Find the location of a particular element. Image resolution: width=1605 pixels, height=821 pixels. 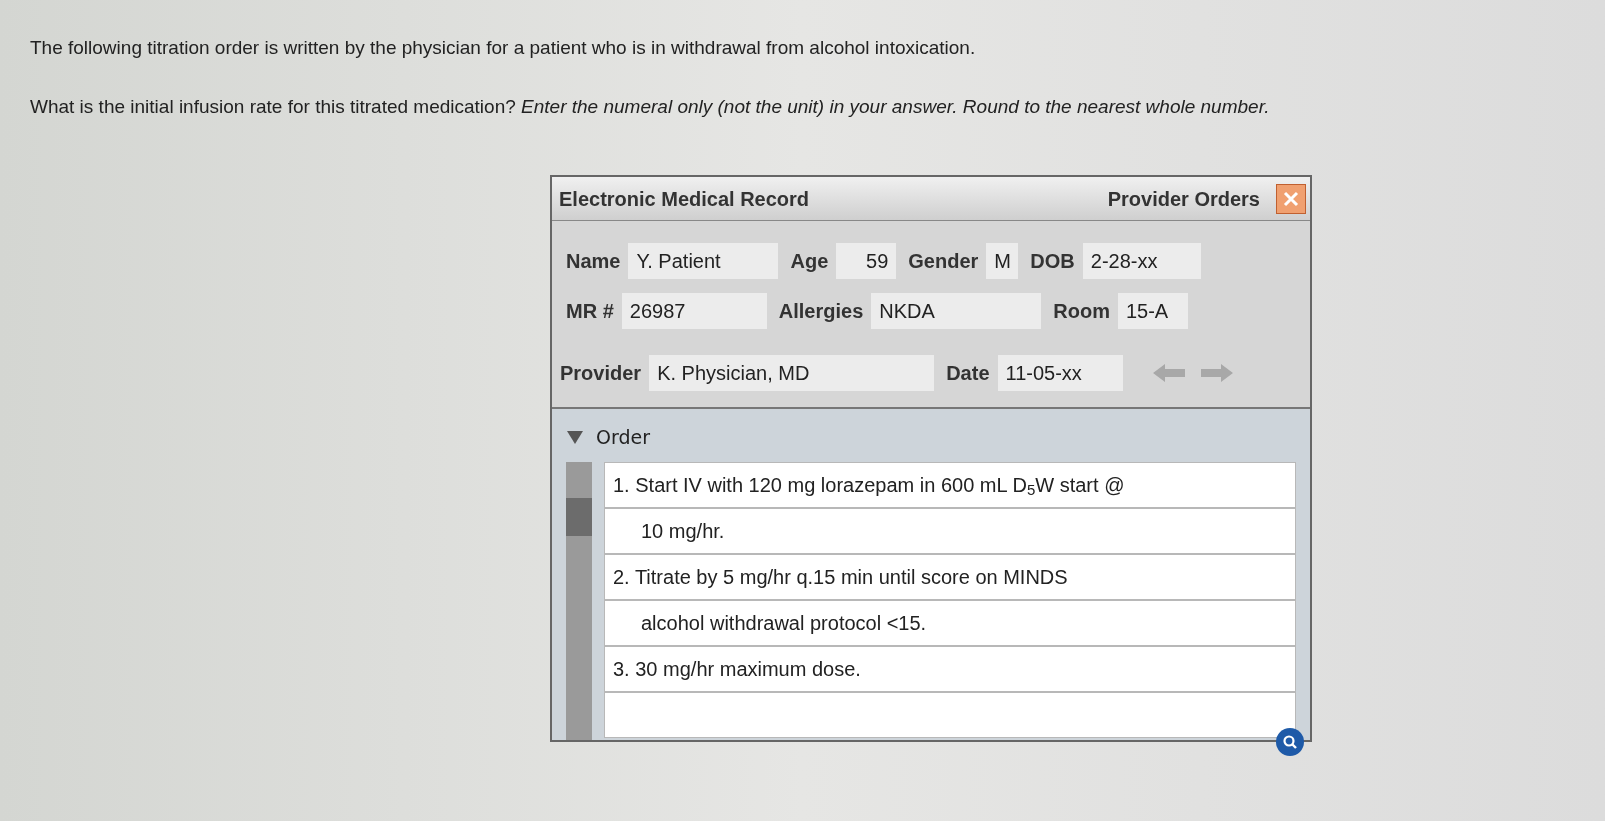

field-value: 26987 is located at coordinates (694, 311).